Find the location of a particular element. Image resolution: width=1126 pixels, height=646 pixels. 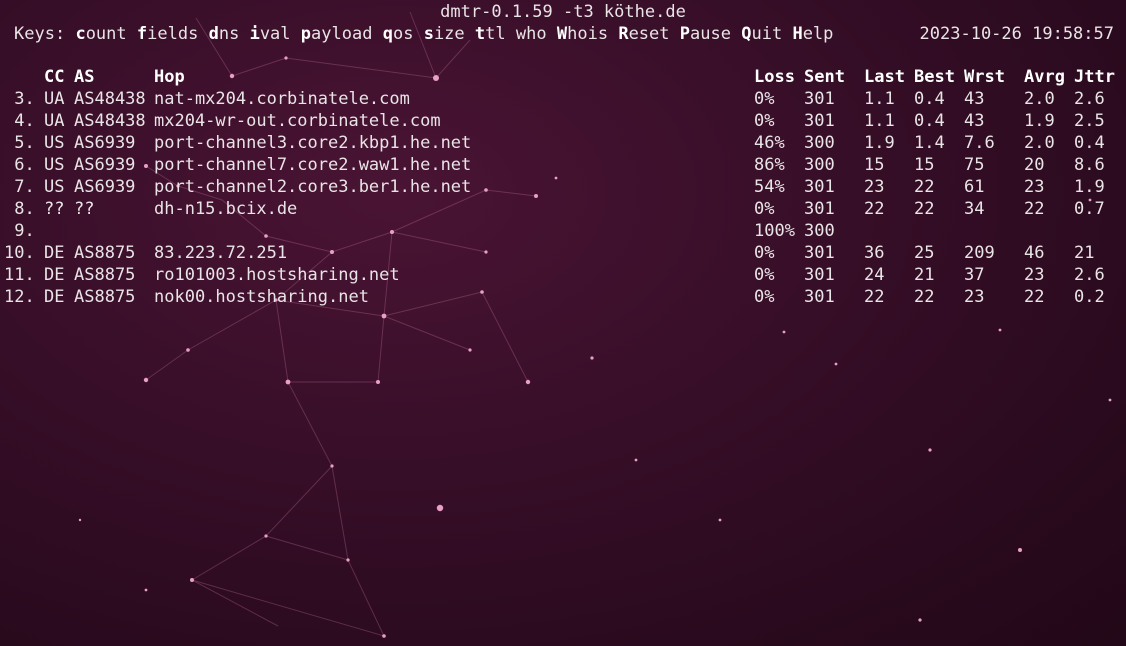

key-hint: ttl is located at coordinates (485, 34).